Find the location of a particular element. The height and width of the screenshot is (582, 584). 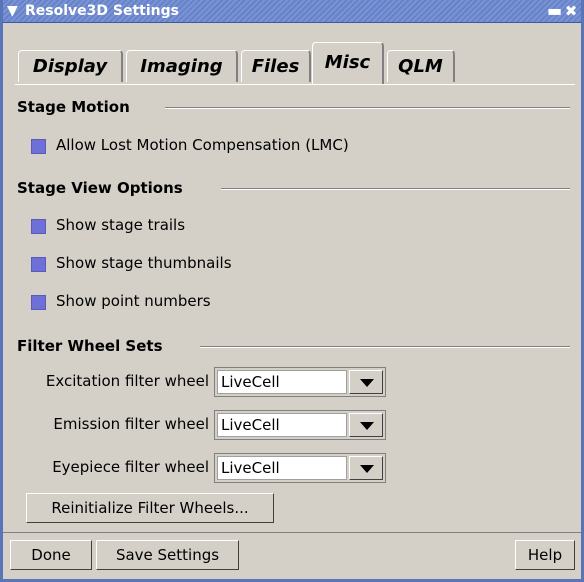

filter-wheel-heading: Filter Wheel Sets is located at coordinates (90, 346).